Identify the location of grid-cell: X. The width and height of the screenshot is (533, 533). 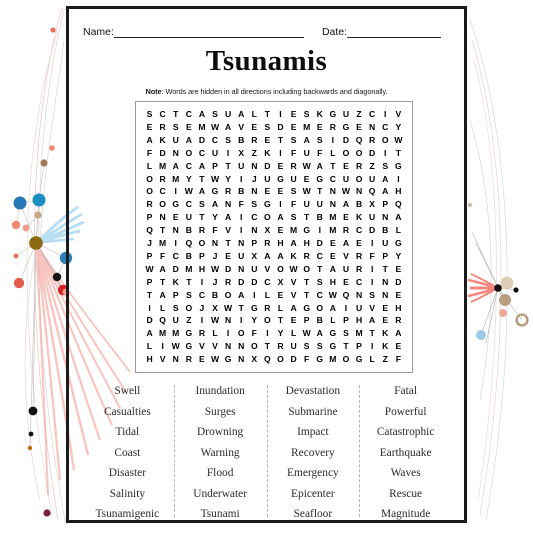
(254, 256).